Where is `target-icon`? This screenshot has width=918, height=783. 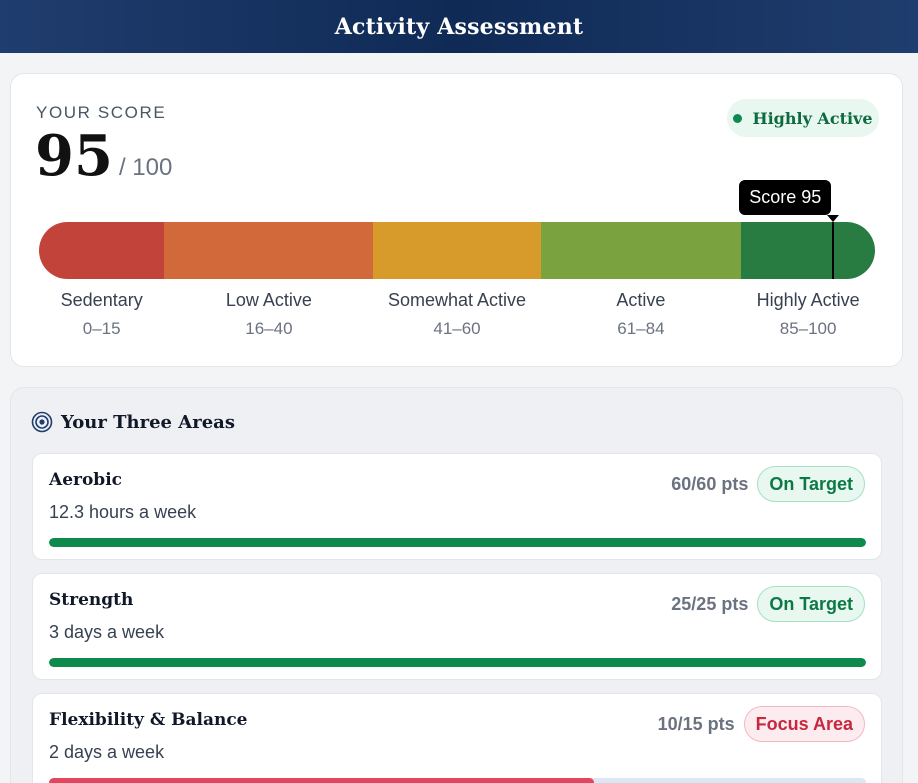 target-icon is located at coordinates (42, 422).